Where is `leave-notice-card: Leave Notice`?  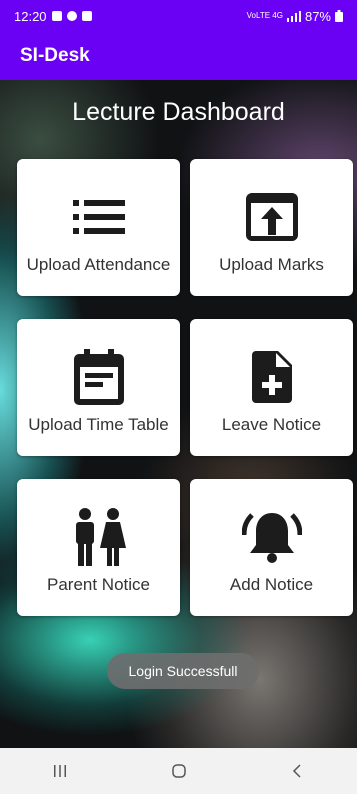 leave-notice-card: Leave Notice is located at coordinates (271, 387).